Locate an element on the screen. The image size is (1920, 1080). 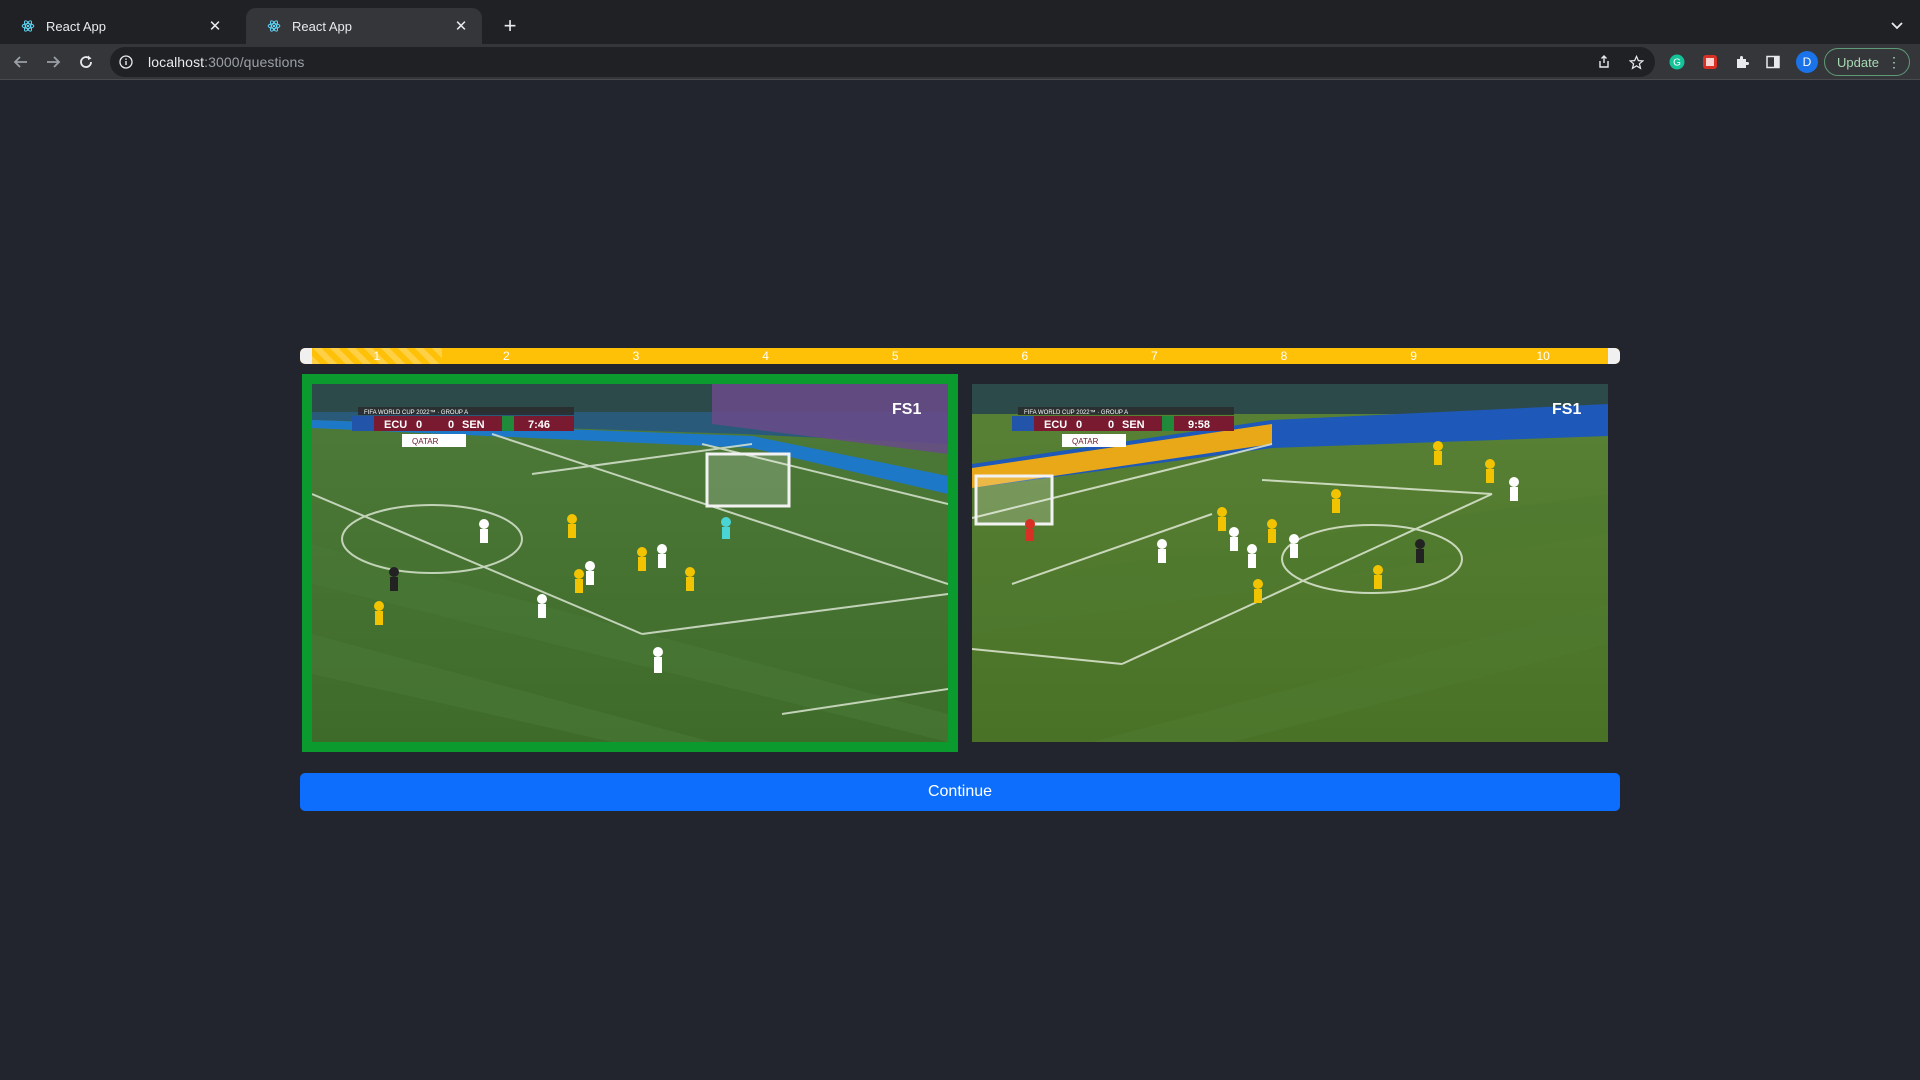
site-info-icon is located at coordinates (126, 62).